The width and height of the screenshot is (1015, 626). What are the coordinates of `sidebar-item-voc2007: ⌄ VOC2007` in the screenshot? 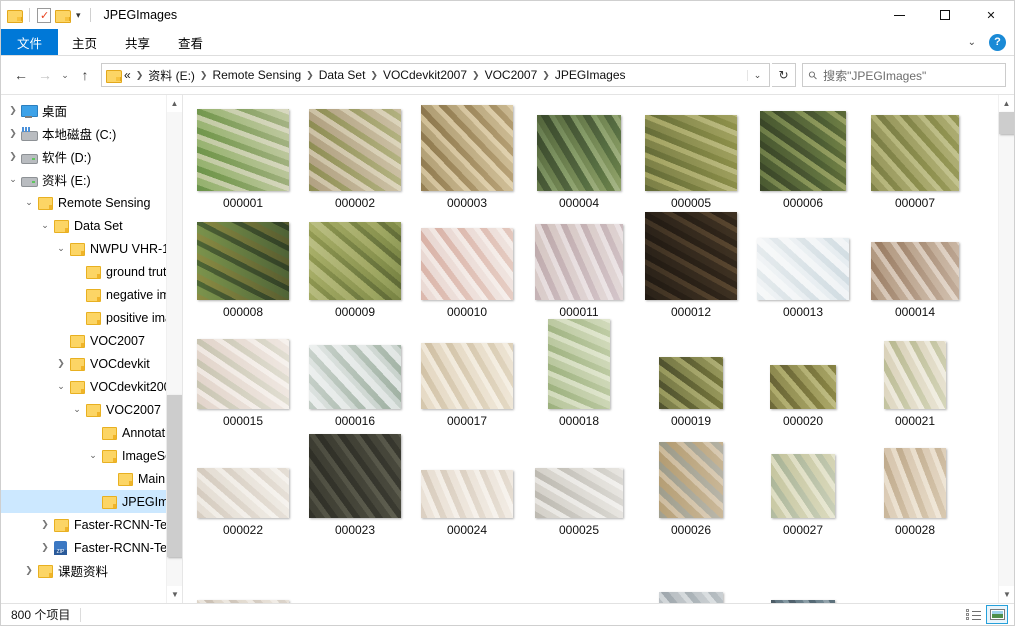 It's located at (91, 409).